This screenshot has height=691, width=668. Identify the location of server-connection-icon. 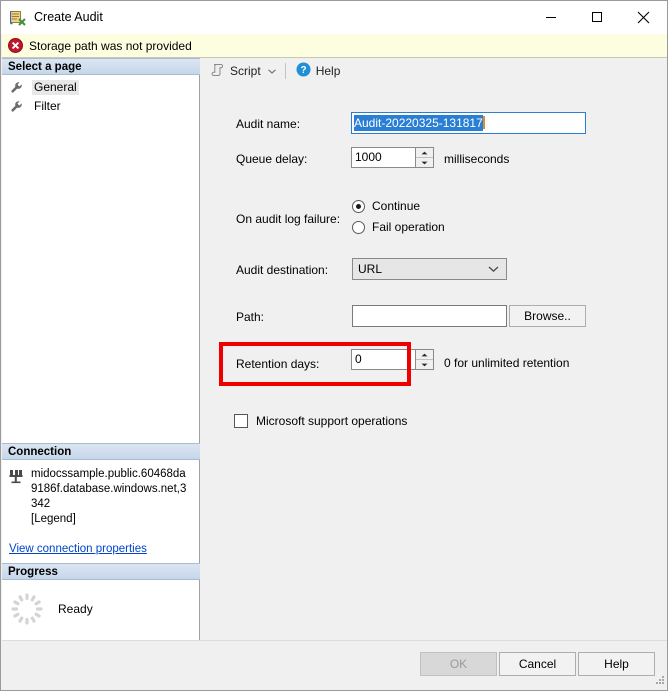
(16, 476).